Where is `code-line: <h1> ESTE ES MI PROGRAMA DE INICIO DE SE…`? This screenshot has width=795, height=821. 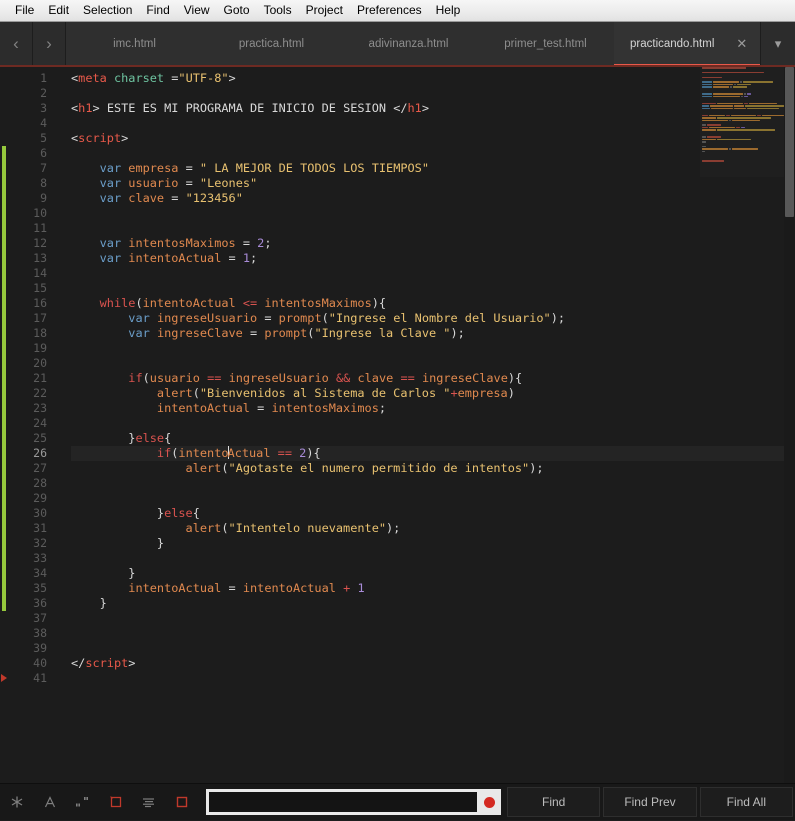
code-line: <h1> ESTE ES MI PROGRAMA DE INICIO DE SE… is located at coordinates (433, 108).